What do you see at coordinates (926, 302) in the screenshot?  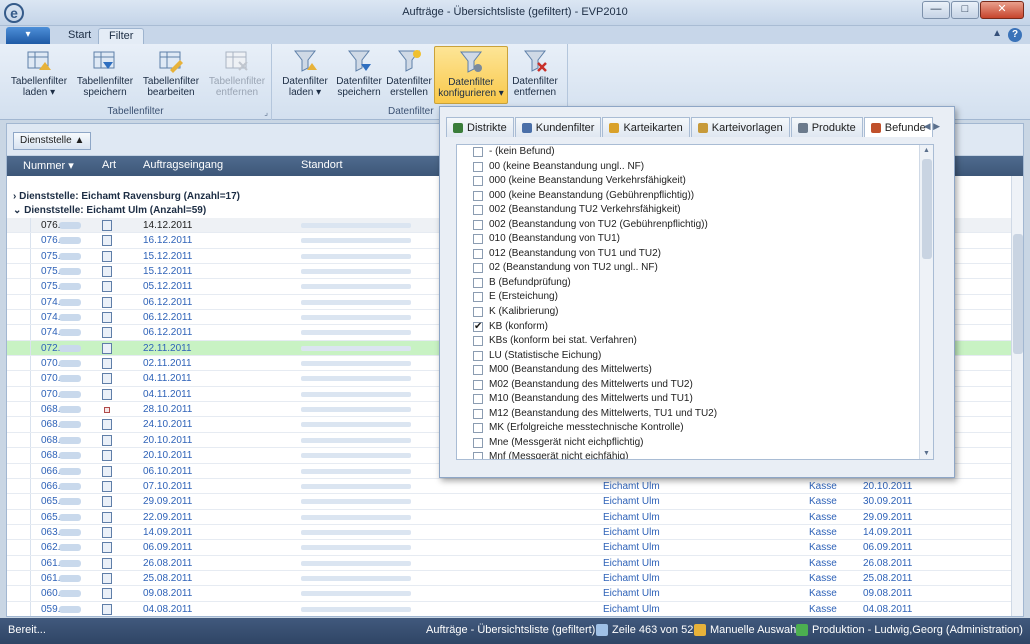 I see `checklist-scrollbar: ▲ ▼` at bounding box center [926, 302].